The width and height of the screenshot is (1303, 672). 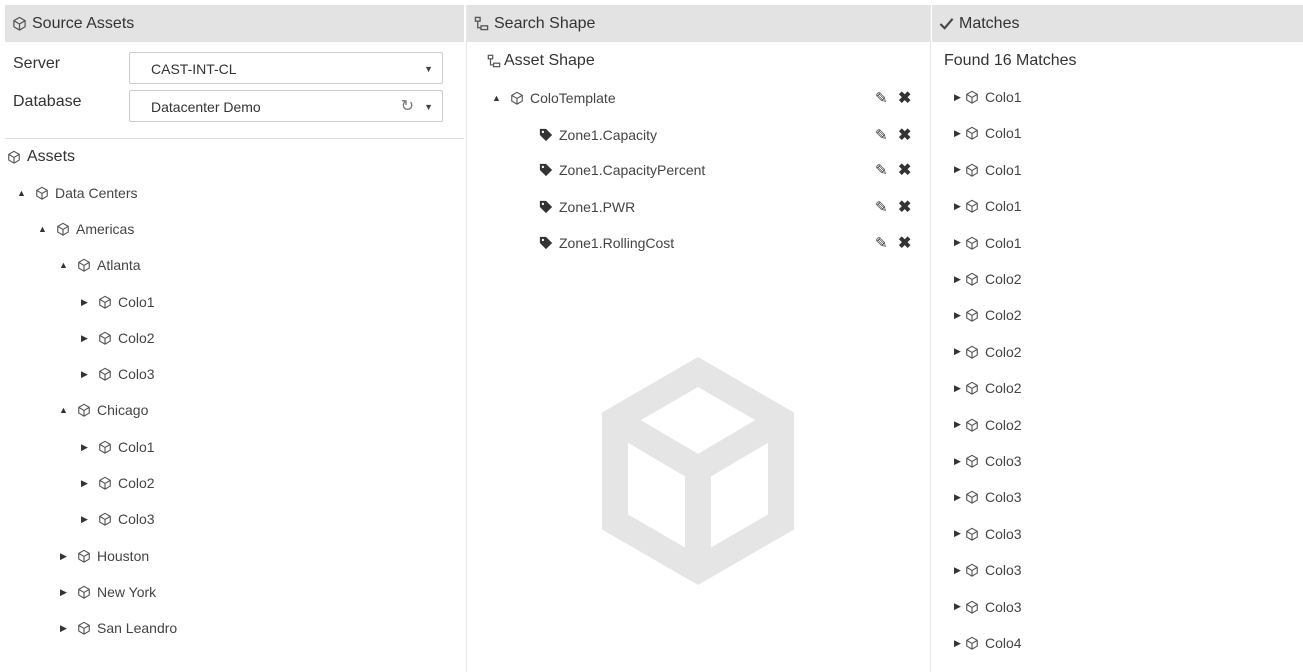 What do you see at coordinates (86, 229) in the screenshot?
I see `tree-node-americas: ▲ Americas` at bounding box center [86, 229].